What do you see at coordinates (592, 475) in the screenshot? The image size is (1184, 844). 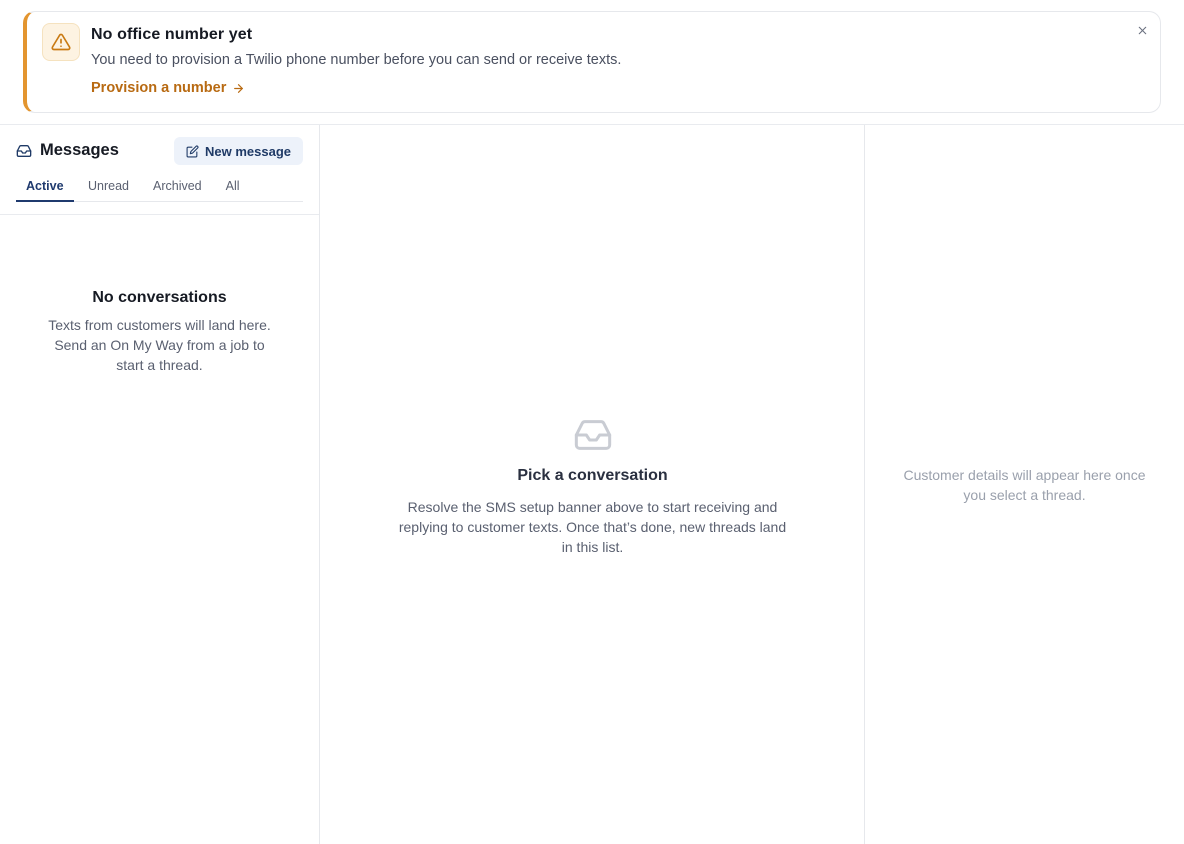 I see `pick-conversation-title: Pick a conversation` at bounding box center [592, 475].